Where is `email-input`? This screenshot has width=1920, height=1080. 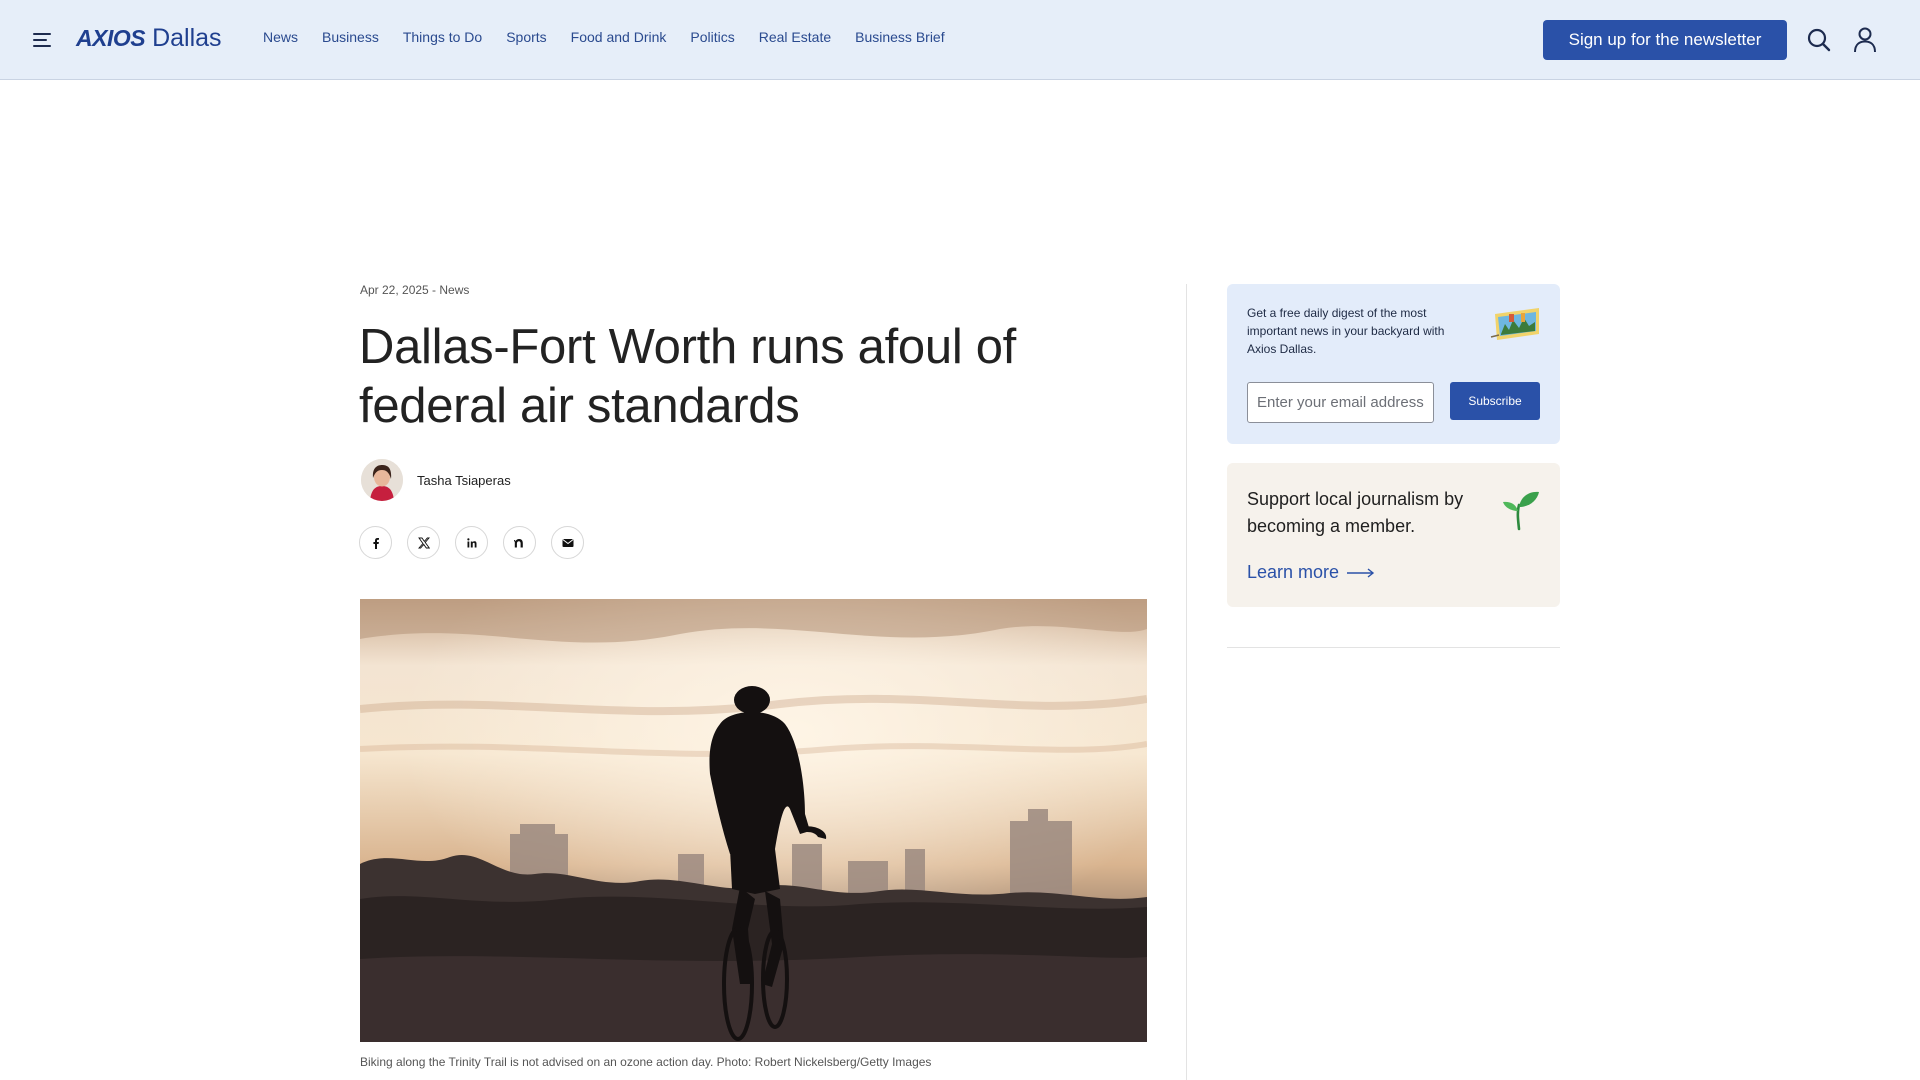 email-input is located at coordinates (1340, 402).